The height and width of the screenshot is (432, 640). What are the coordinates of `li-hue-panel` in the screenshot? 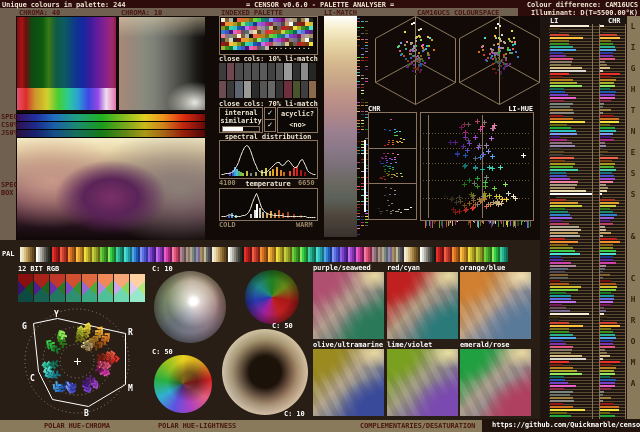 It's located at (477, 166).